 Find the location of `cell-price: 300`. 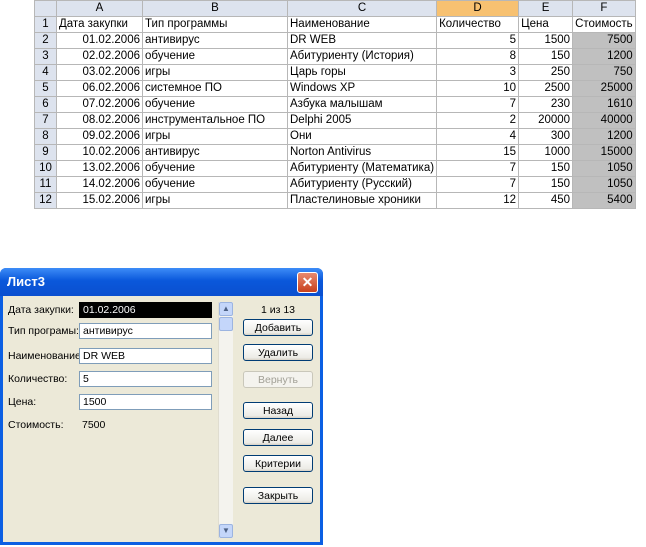

cell-price: 300 is located at coordinates (546, 136).